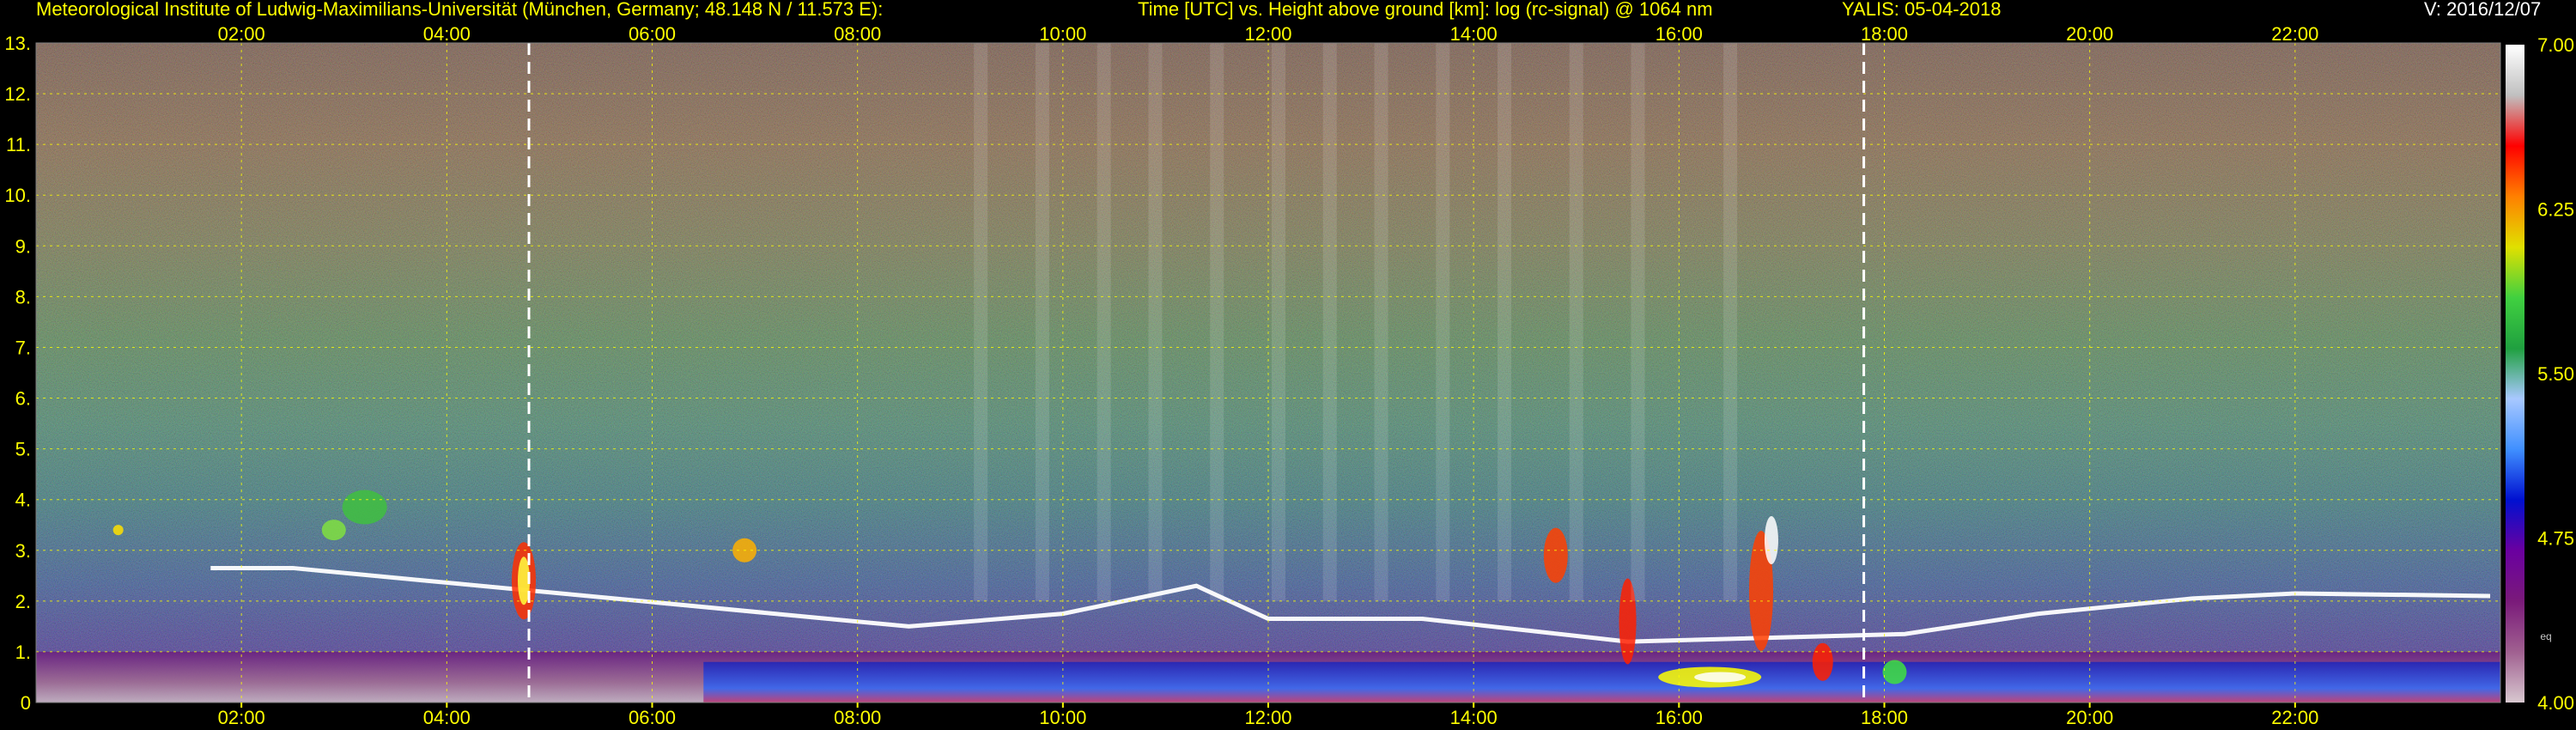 This screenshot has height=730, width=2576. I want to click on y-tick-label: 1., so click(23, 652).